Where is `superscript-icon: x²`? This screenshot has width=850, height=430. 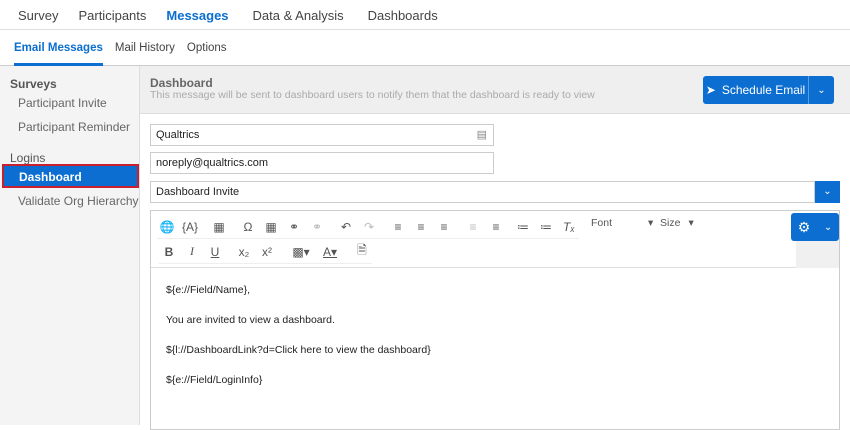
superscript-icon: x² is located at coordinates (267, 252).